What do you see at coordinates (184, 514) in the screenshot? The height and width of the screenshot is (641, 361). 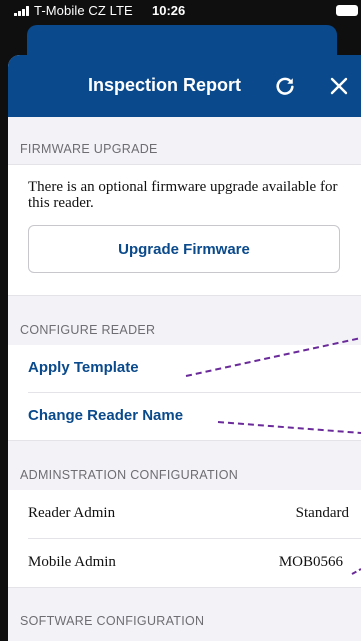 I see `reader-admin-row: Reader Admin Standard` at bounding box center [184, 514].